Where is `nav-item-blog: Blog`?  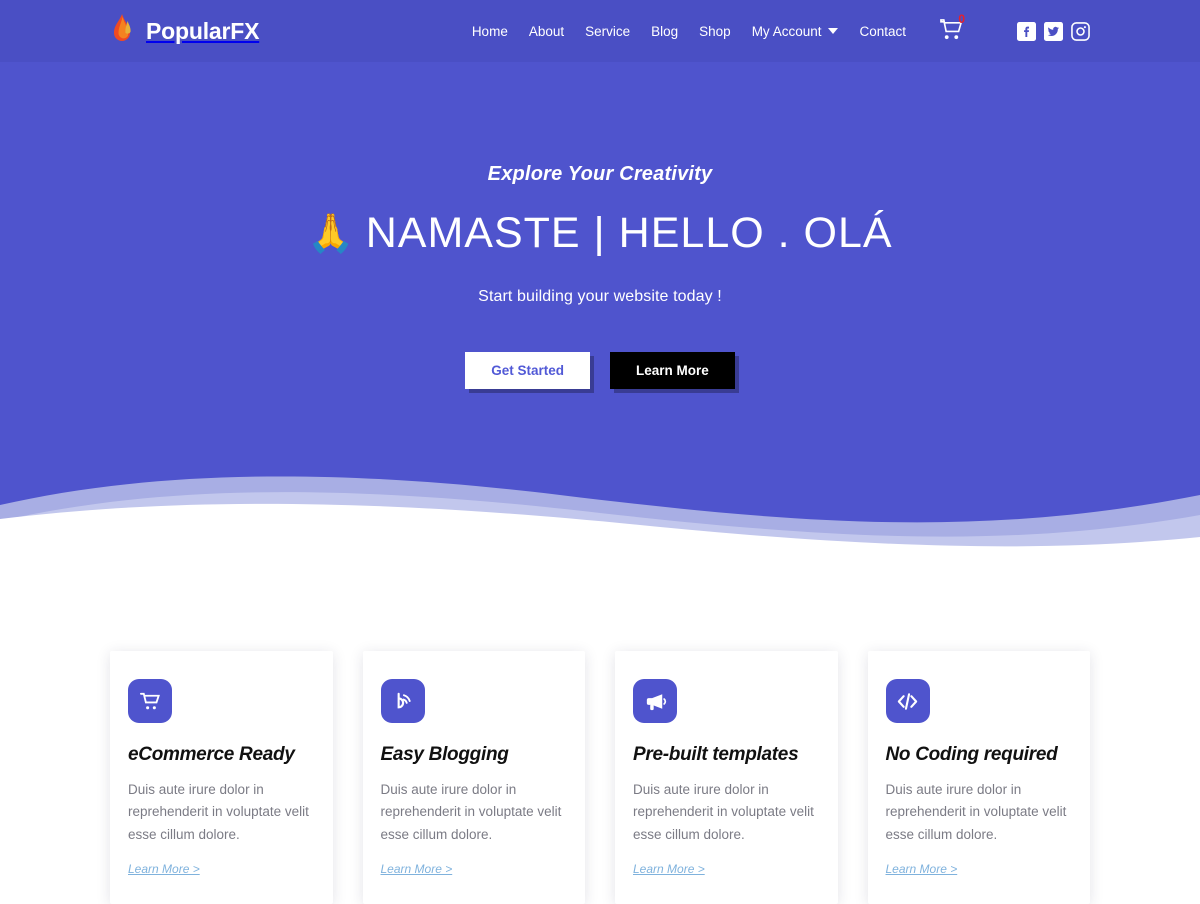 nav-item-blog: Blog is located at coordinates (664, 31).